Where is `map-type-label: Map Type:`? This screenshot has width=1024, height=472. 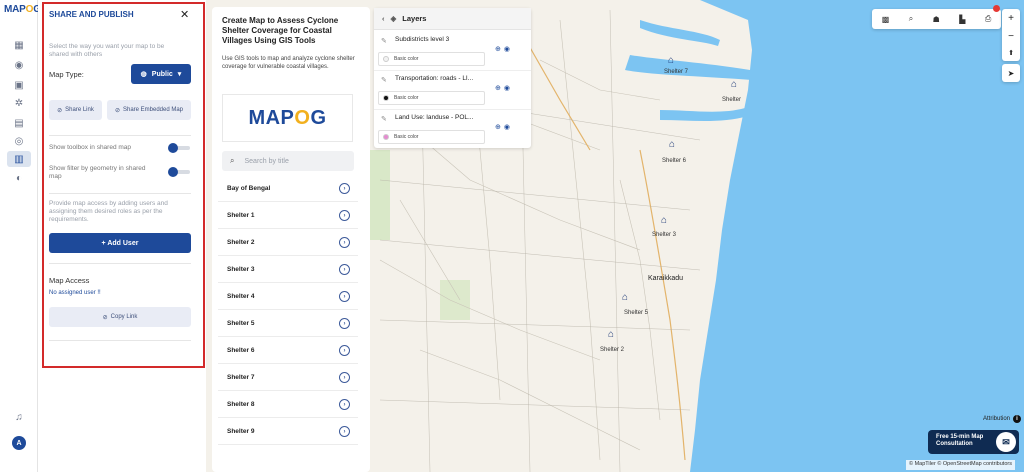
map-type-label: Map Type: is located at coordinates (66, 74).